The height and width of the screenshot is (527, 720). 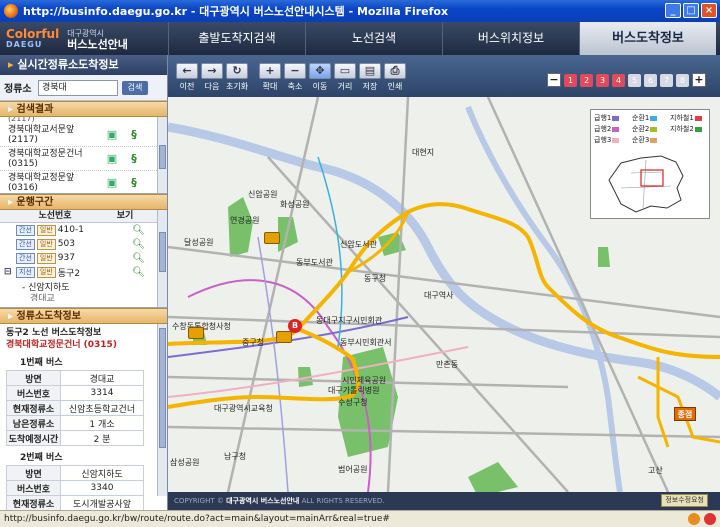 I want to click on map-label: 중구청, so click(x=253, y=342).